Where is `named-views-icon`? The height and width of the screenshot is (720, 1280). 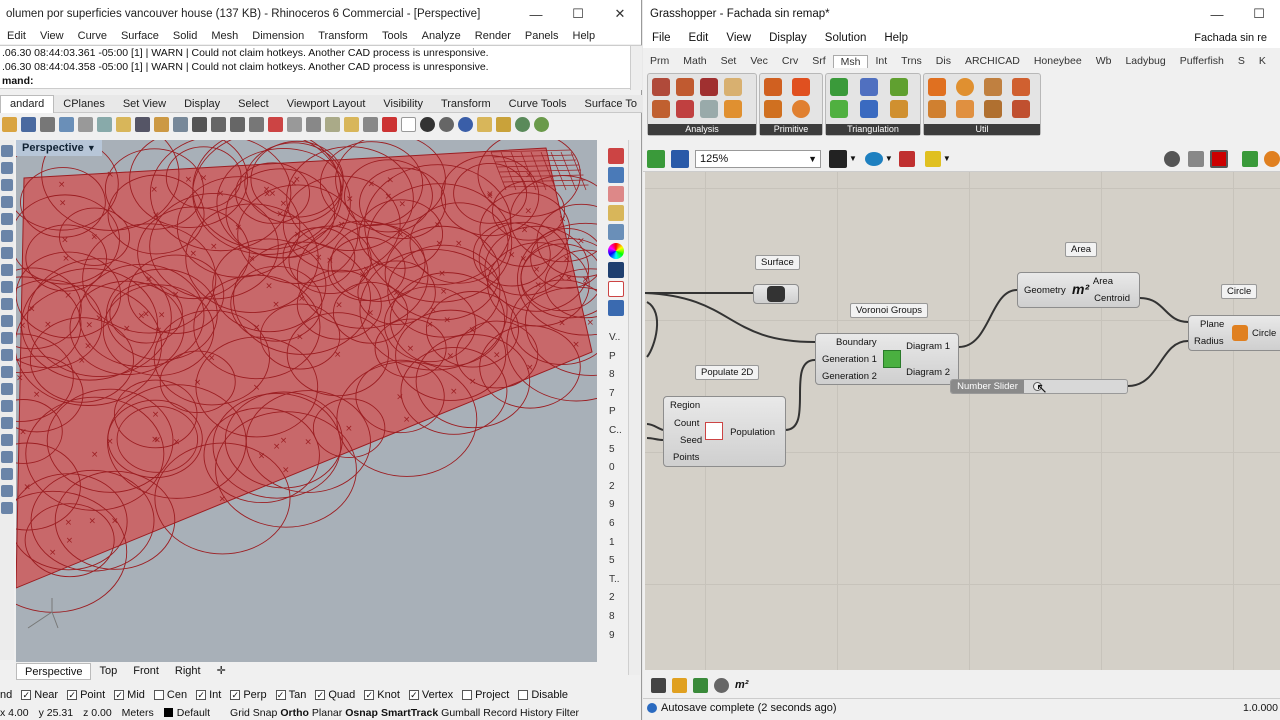 named-views-icon is located at coordinates (616, 270).